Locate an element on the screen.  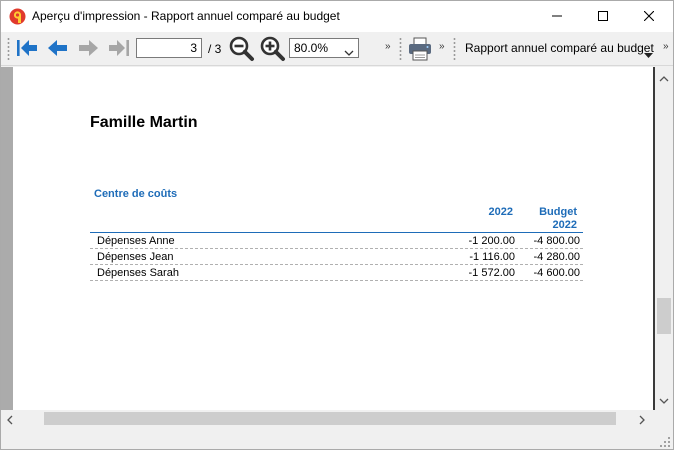
table-row: Dépenses Anne -1 200.00 -4 800.00 is located at coordinates (336, 241).